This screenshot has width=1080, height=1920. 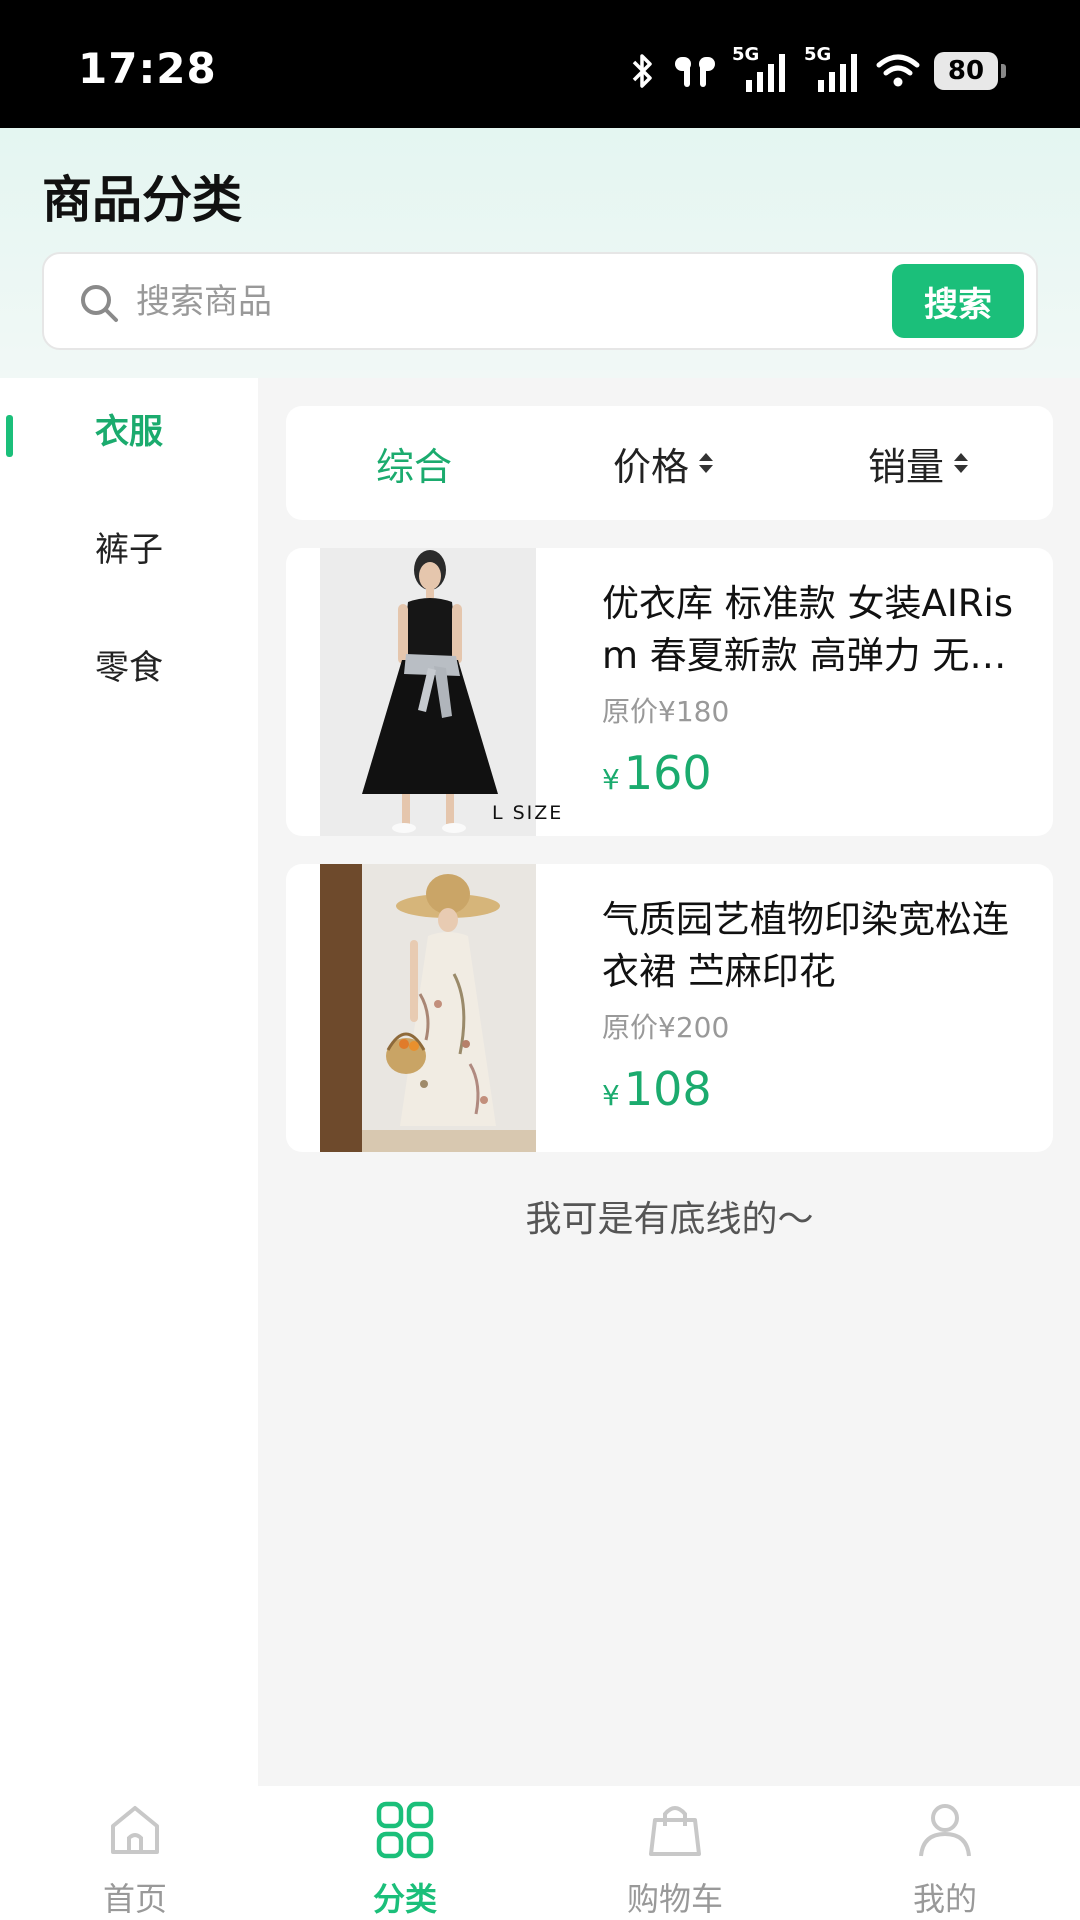 What do you see at coordinates (945, 1830) in the screenshot?
I see `profile-icon` at bounding box center [945, 1830].